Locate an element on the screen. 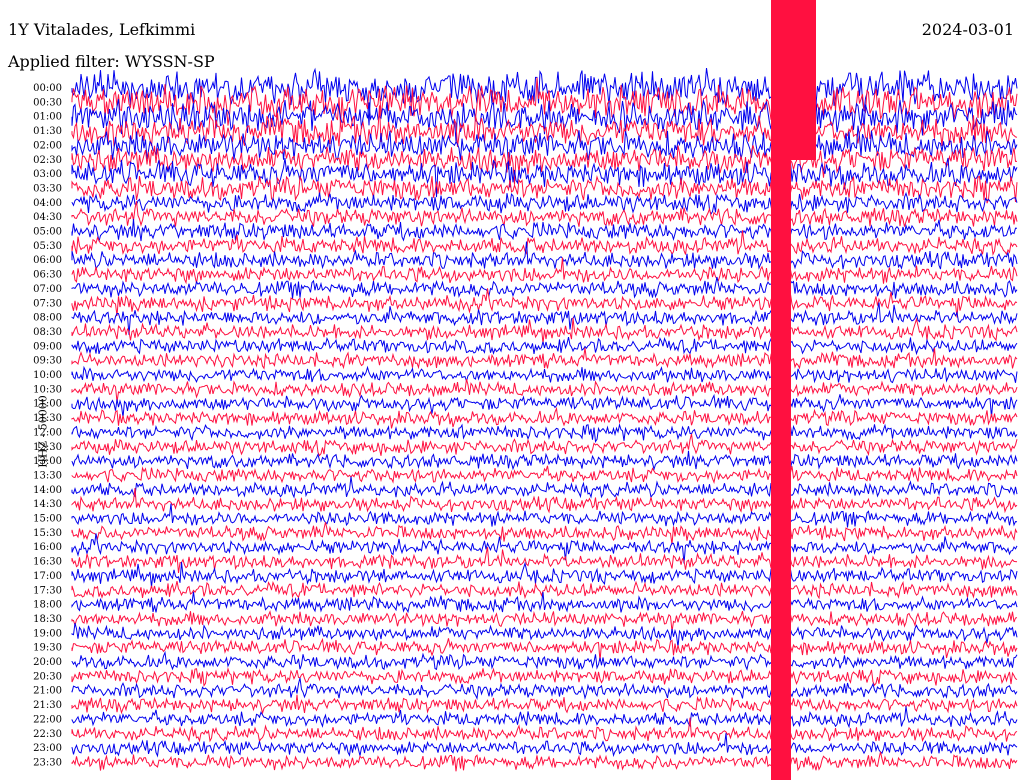 This screenshot has width=1024, height=780. time-tick-label: 01:00 is located at coordinates (47, 117).